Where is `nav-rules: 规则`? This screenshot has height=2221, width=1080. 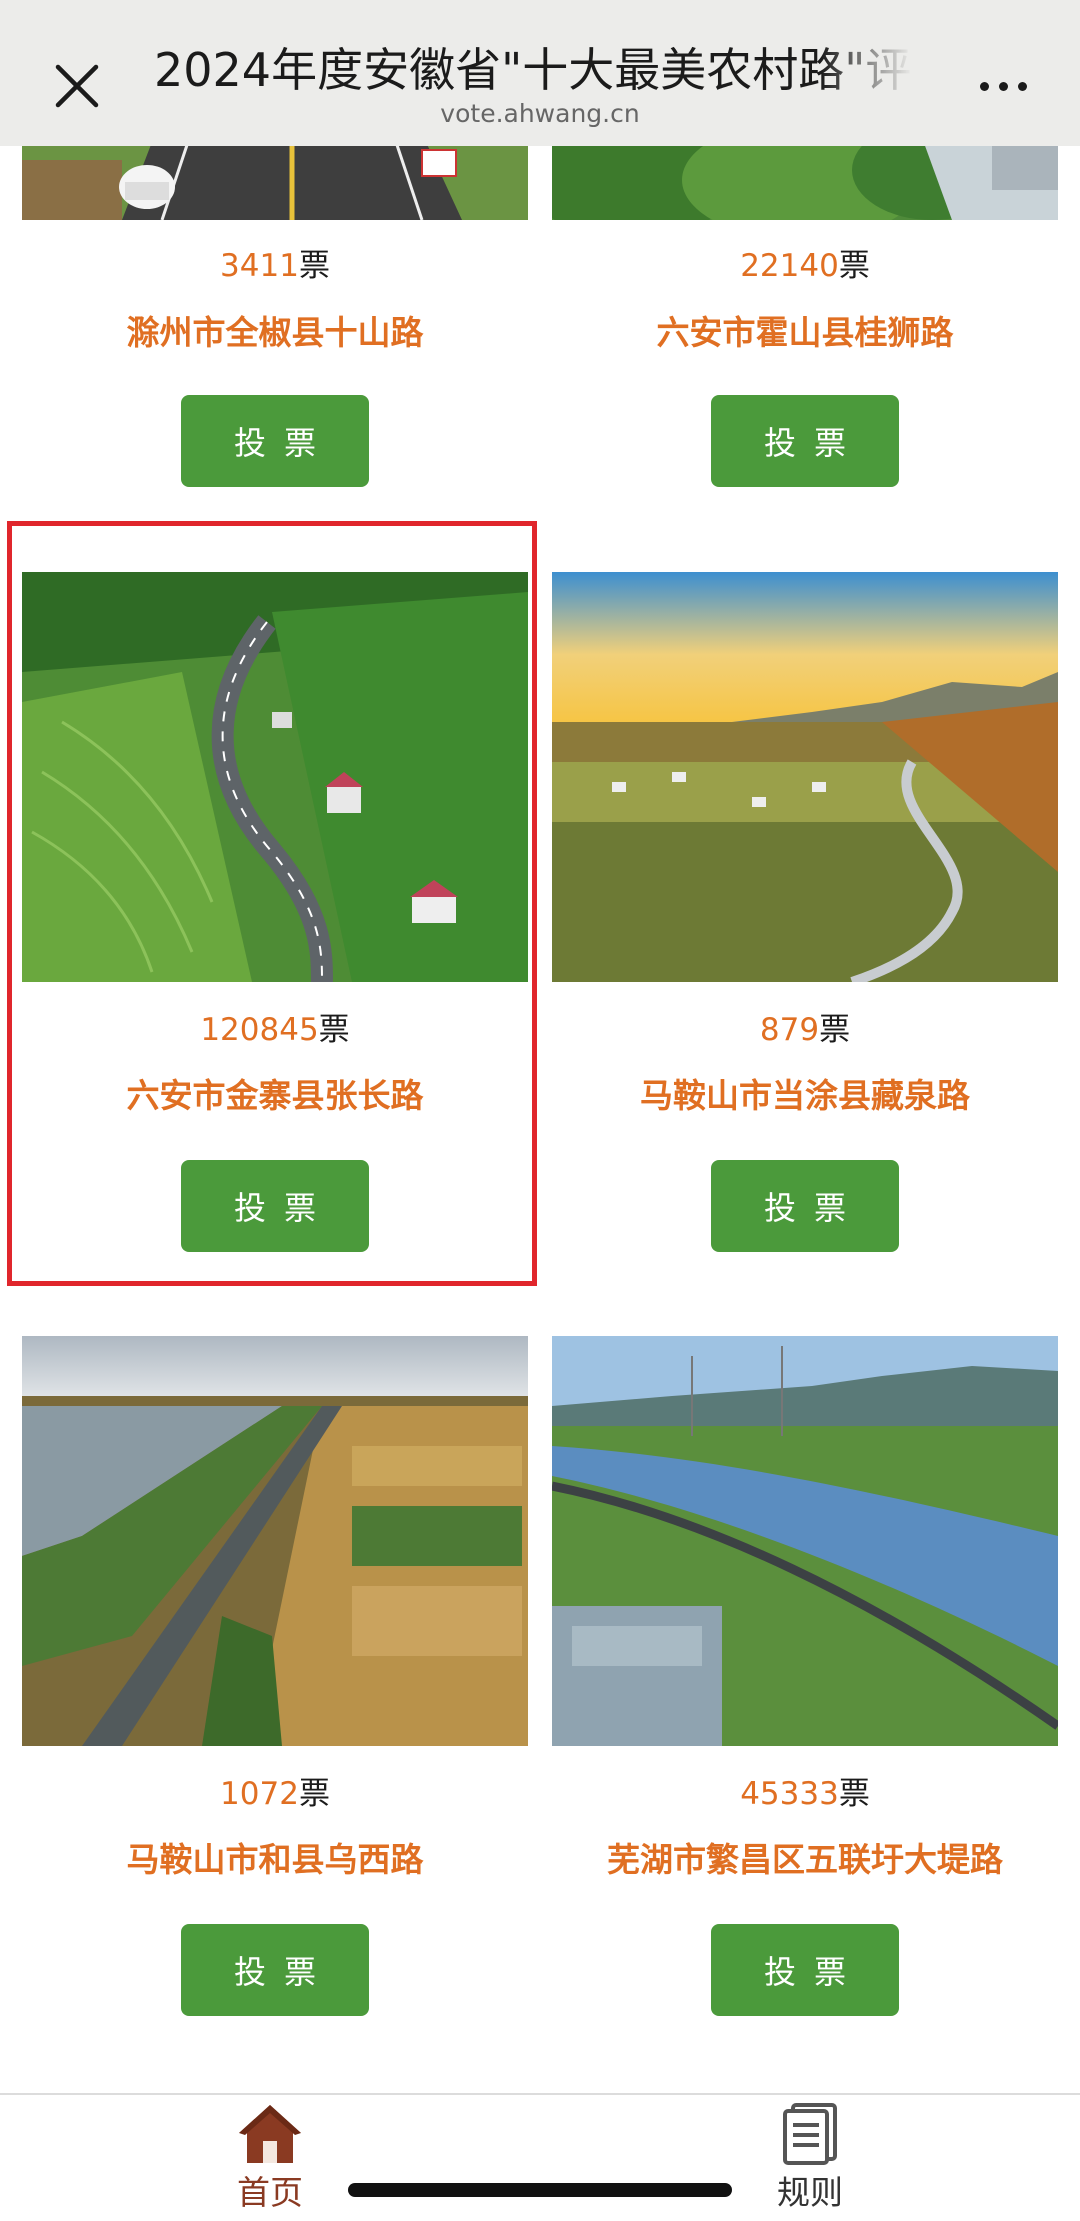
nav-rules: 规则 is located at coordinates (810, 2158).